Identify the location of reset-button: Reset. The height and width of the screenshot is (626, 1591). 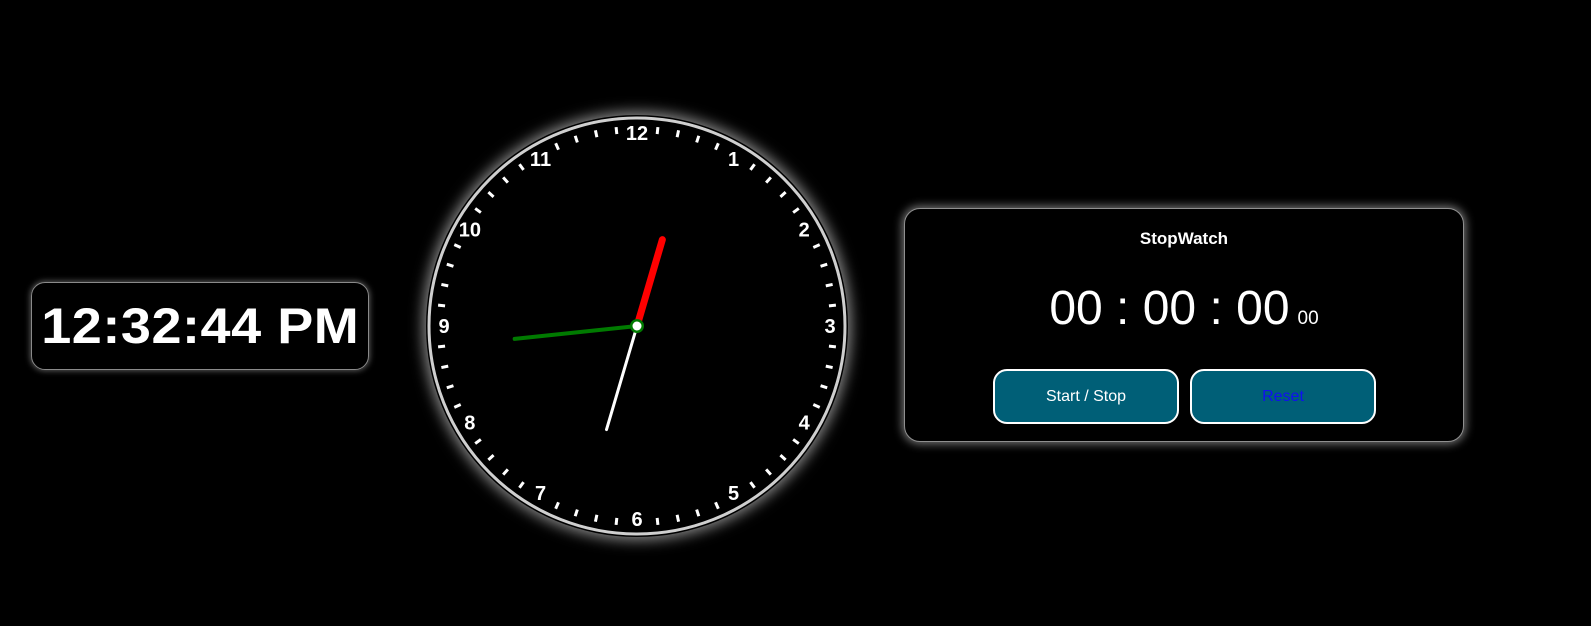
(1283, 396).